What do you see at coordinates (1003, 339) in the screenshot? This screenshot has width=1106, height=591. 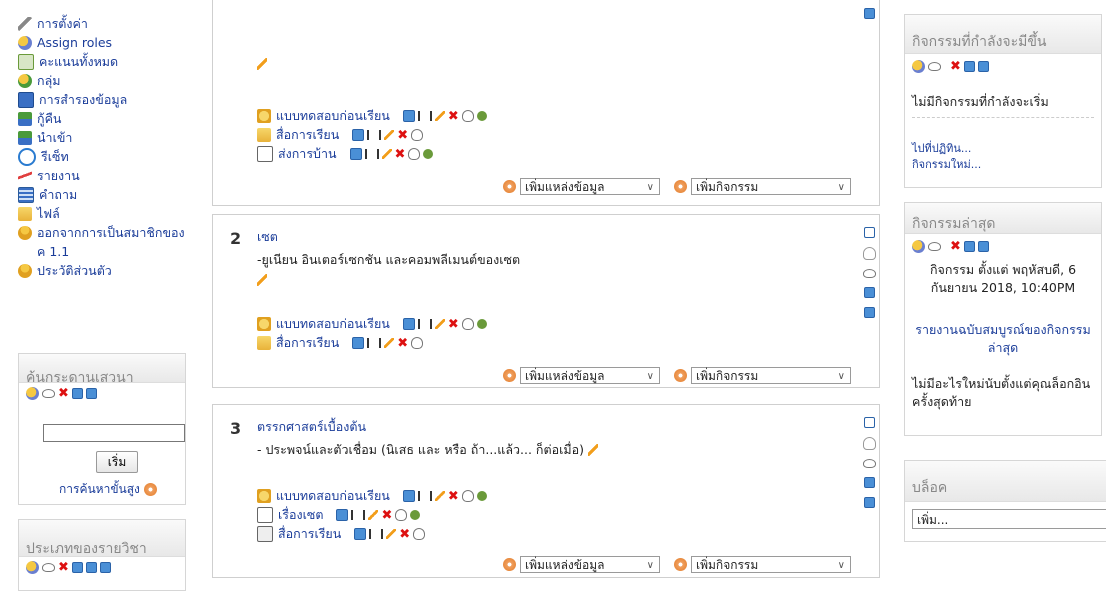 I see `full-report-link: รายงานฉบับสมบูรณ์ของกิจกรรมล่าสุด` at bounding box center [1003, 339].